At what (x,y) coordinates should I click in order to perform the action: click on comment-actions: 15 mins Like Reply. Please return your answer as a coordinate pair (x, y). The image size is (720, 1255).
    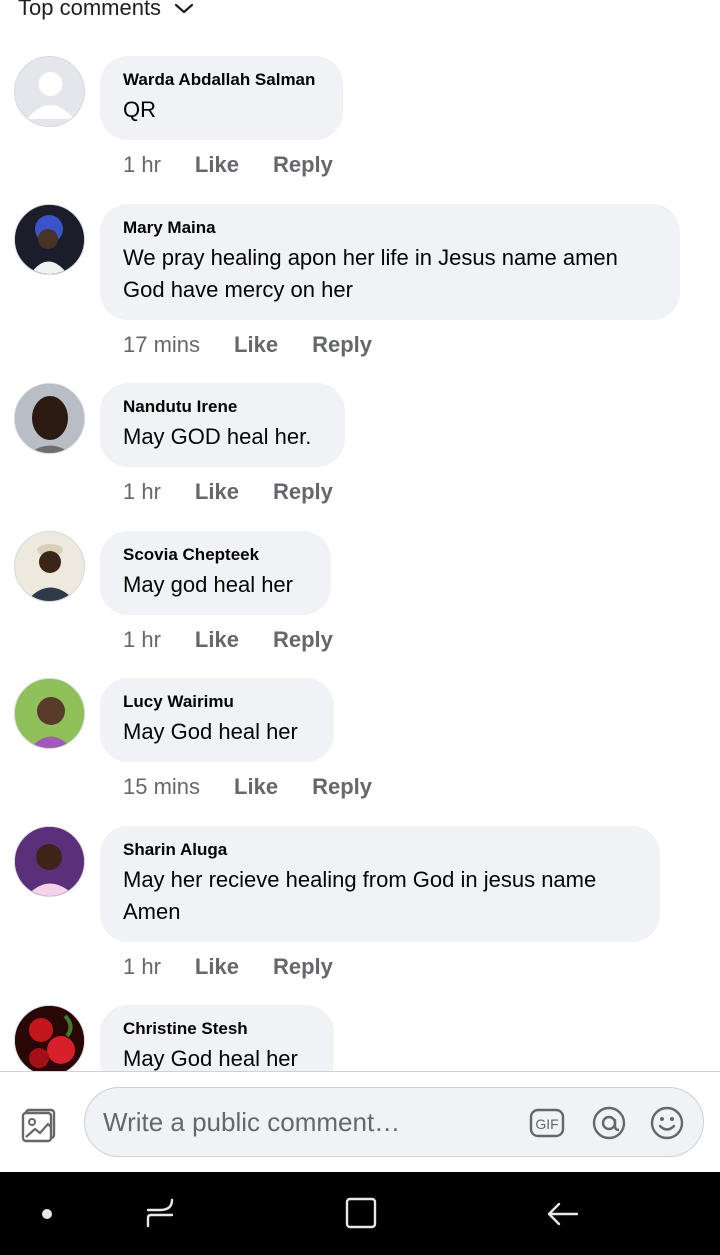
    Looking at the image, I should click on (247, 787).